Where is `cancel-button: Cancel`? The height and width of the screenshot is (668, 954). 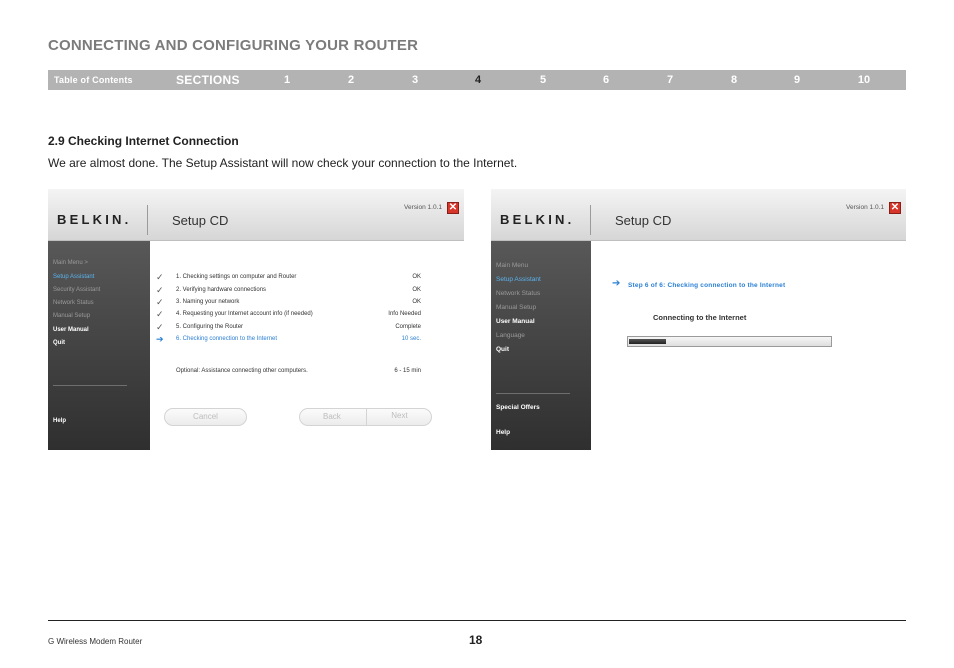 cancel-button: Cancel is located at coordinates (205, 417).